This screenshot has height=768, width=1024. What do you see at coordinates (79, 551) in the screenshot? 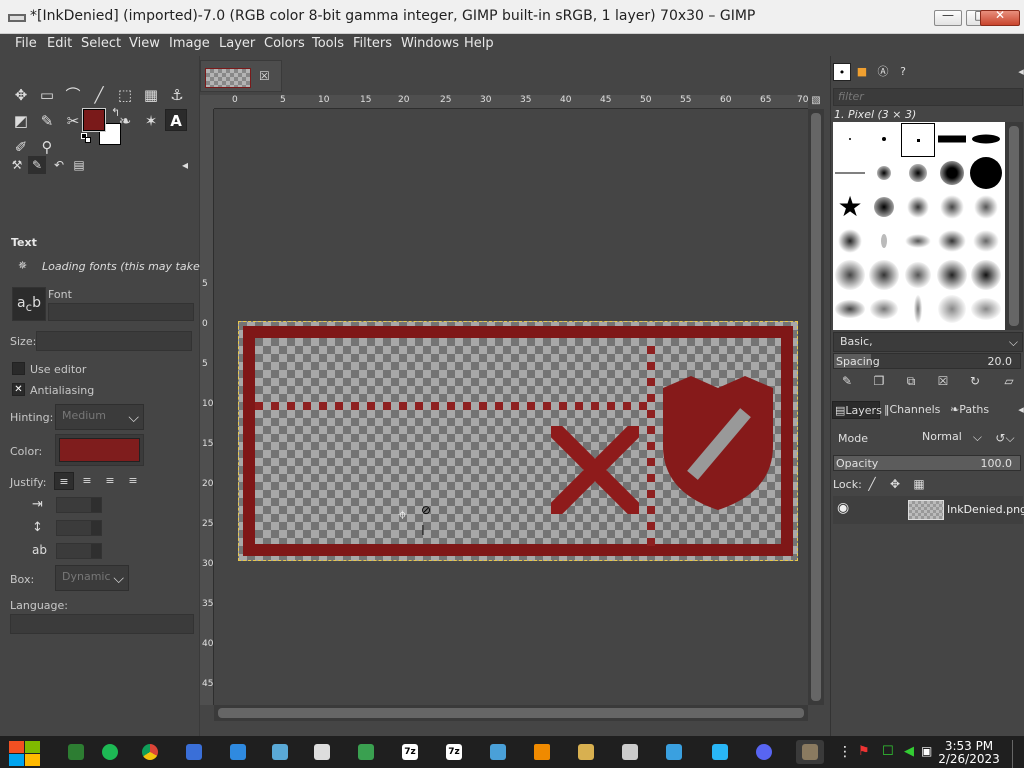
I see `letter-spacing-spinner` at bounding box center [79, 551].